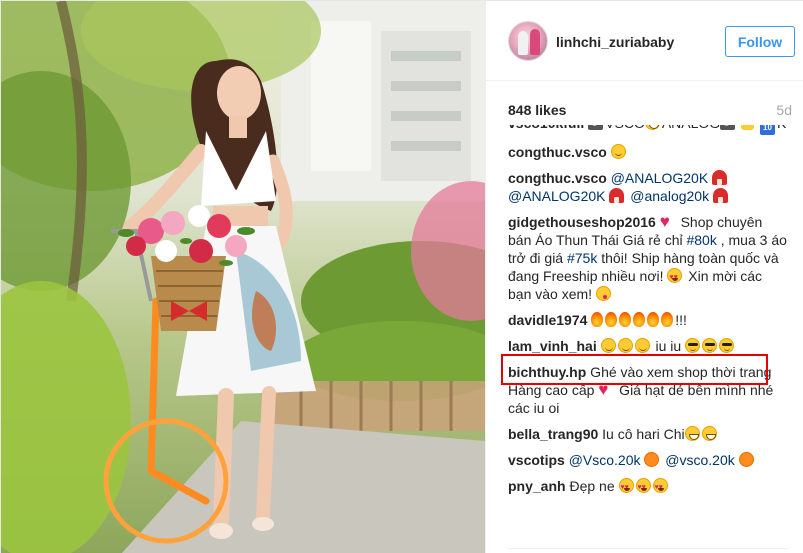 The width and height of the screenshot is (803, 553). I want to click on comment-username: gidgethouseshop2016, so click(582, 222).